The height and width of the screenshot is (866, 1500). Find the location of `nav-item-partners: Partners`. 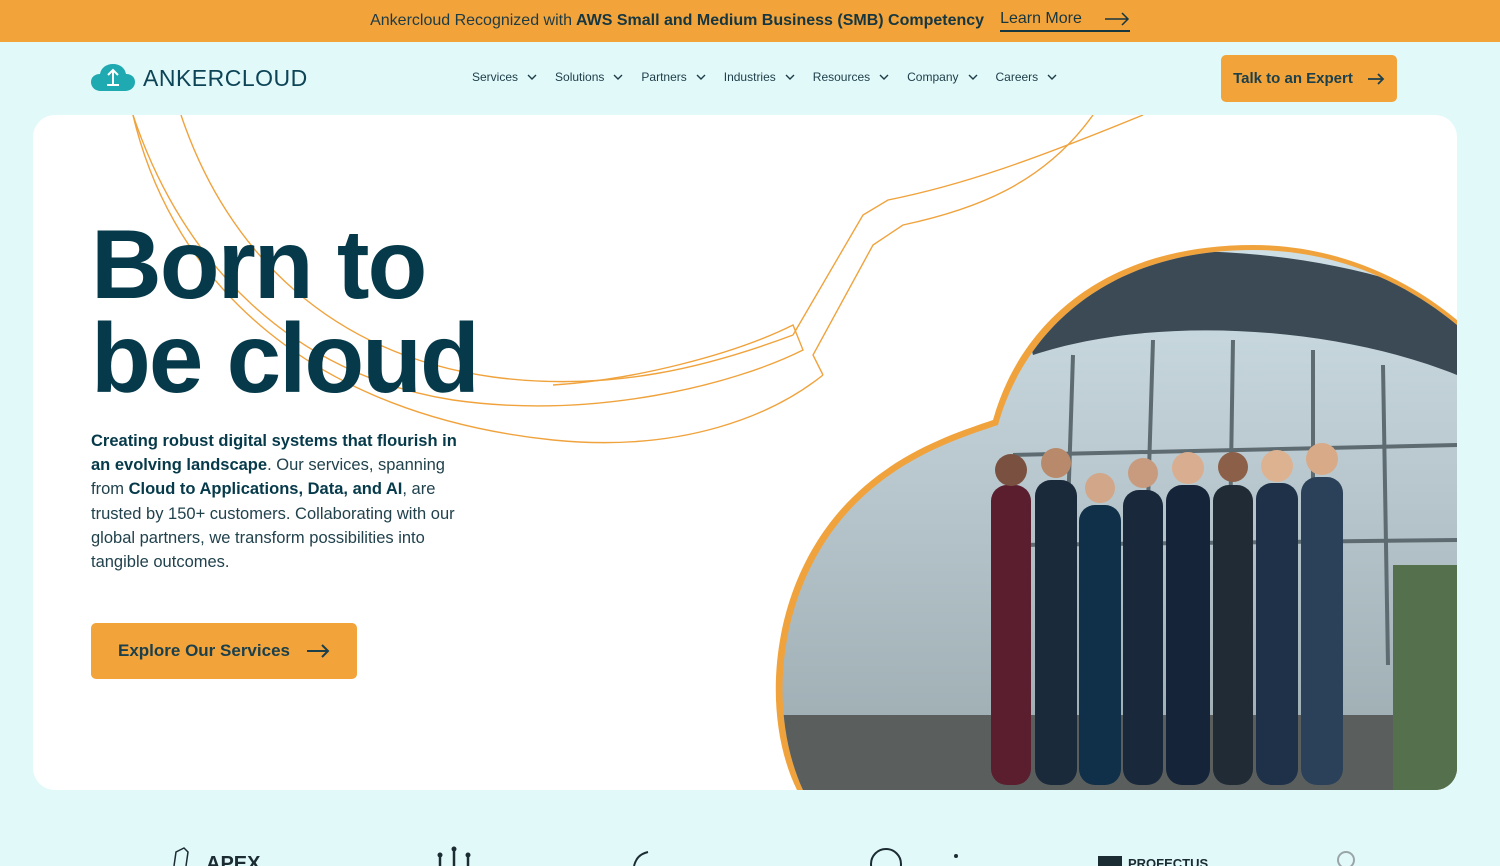

nav-item-partners: Partners is located at coordinates (673, 77).